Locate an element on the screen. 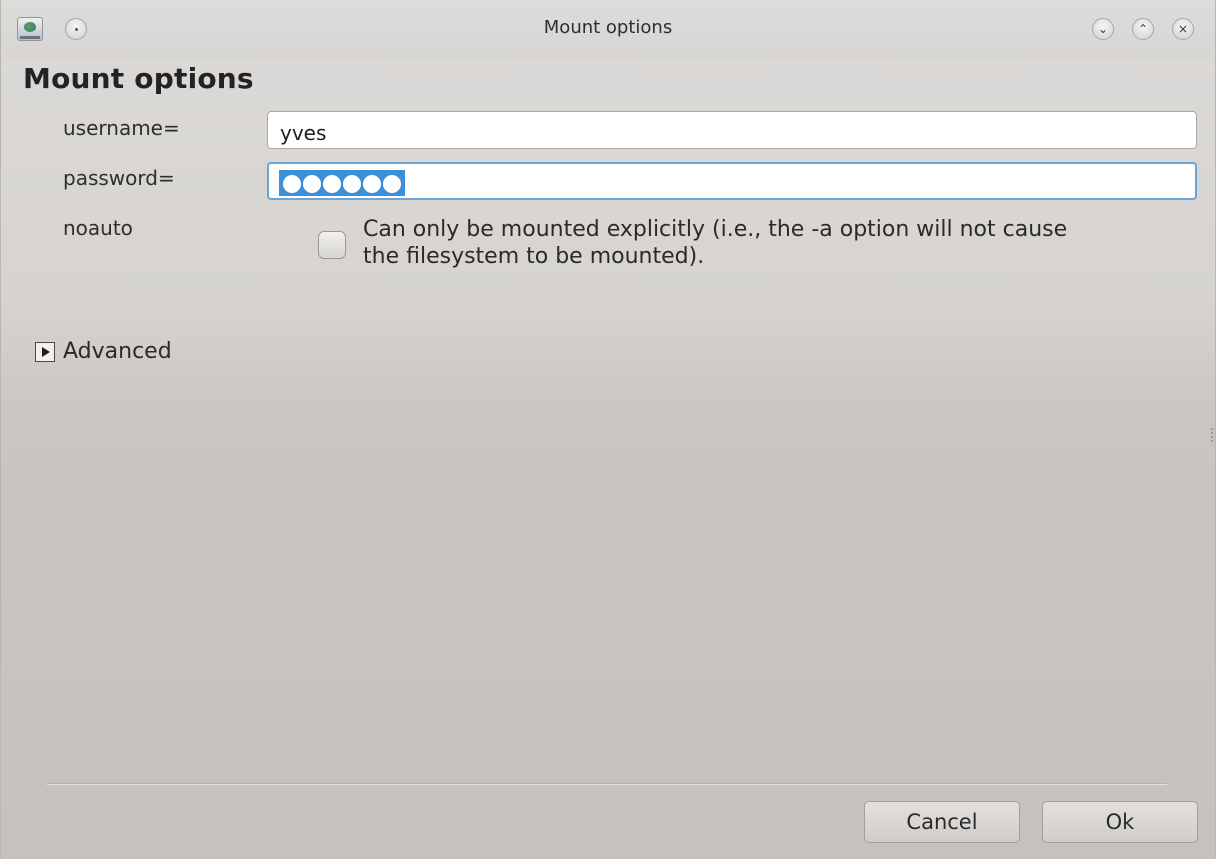  button-separator is located at coordinates (607, 784).